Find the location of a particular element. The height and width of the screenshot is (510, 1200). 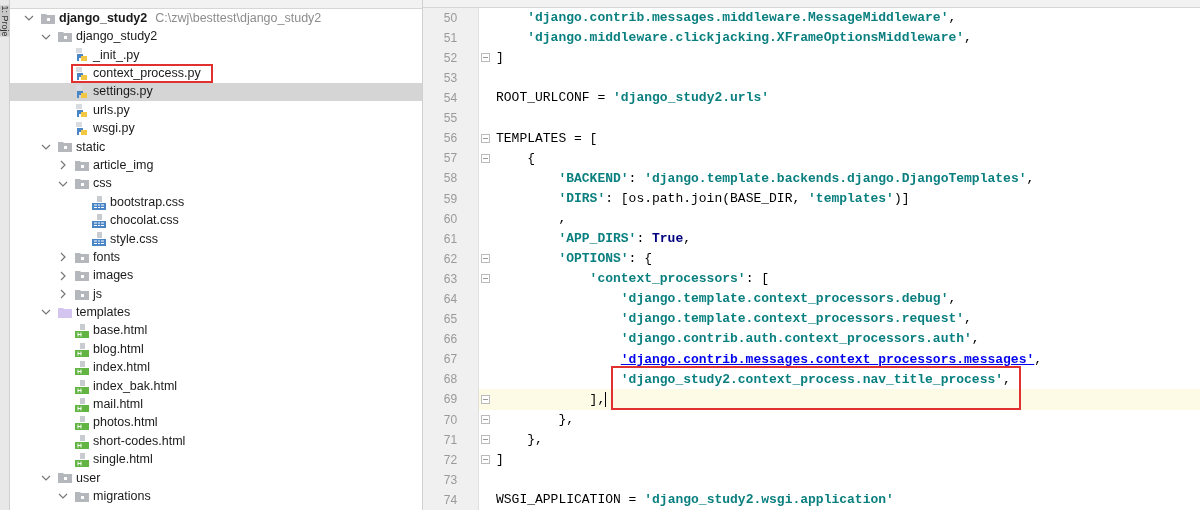

tree-label: index.html is located at coordinates (121, 368).